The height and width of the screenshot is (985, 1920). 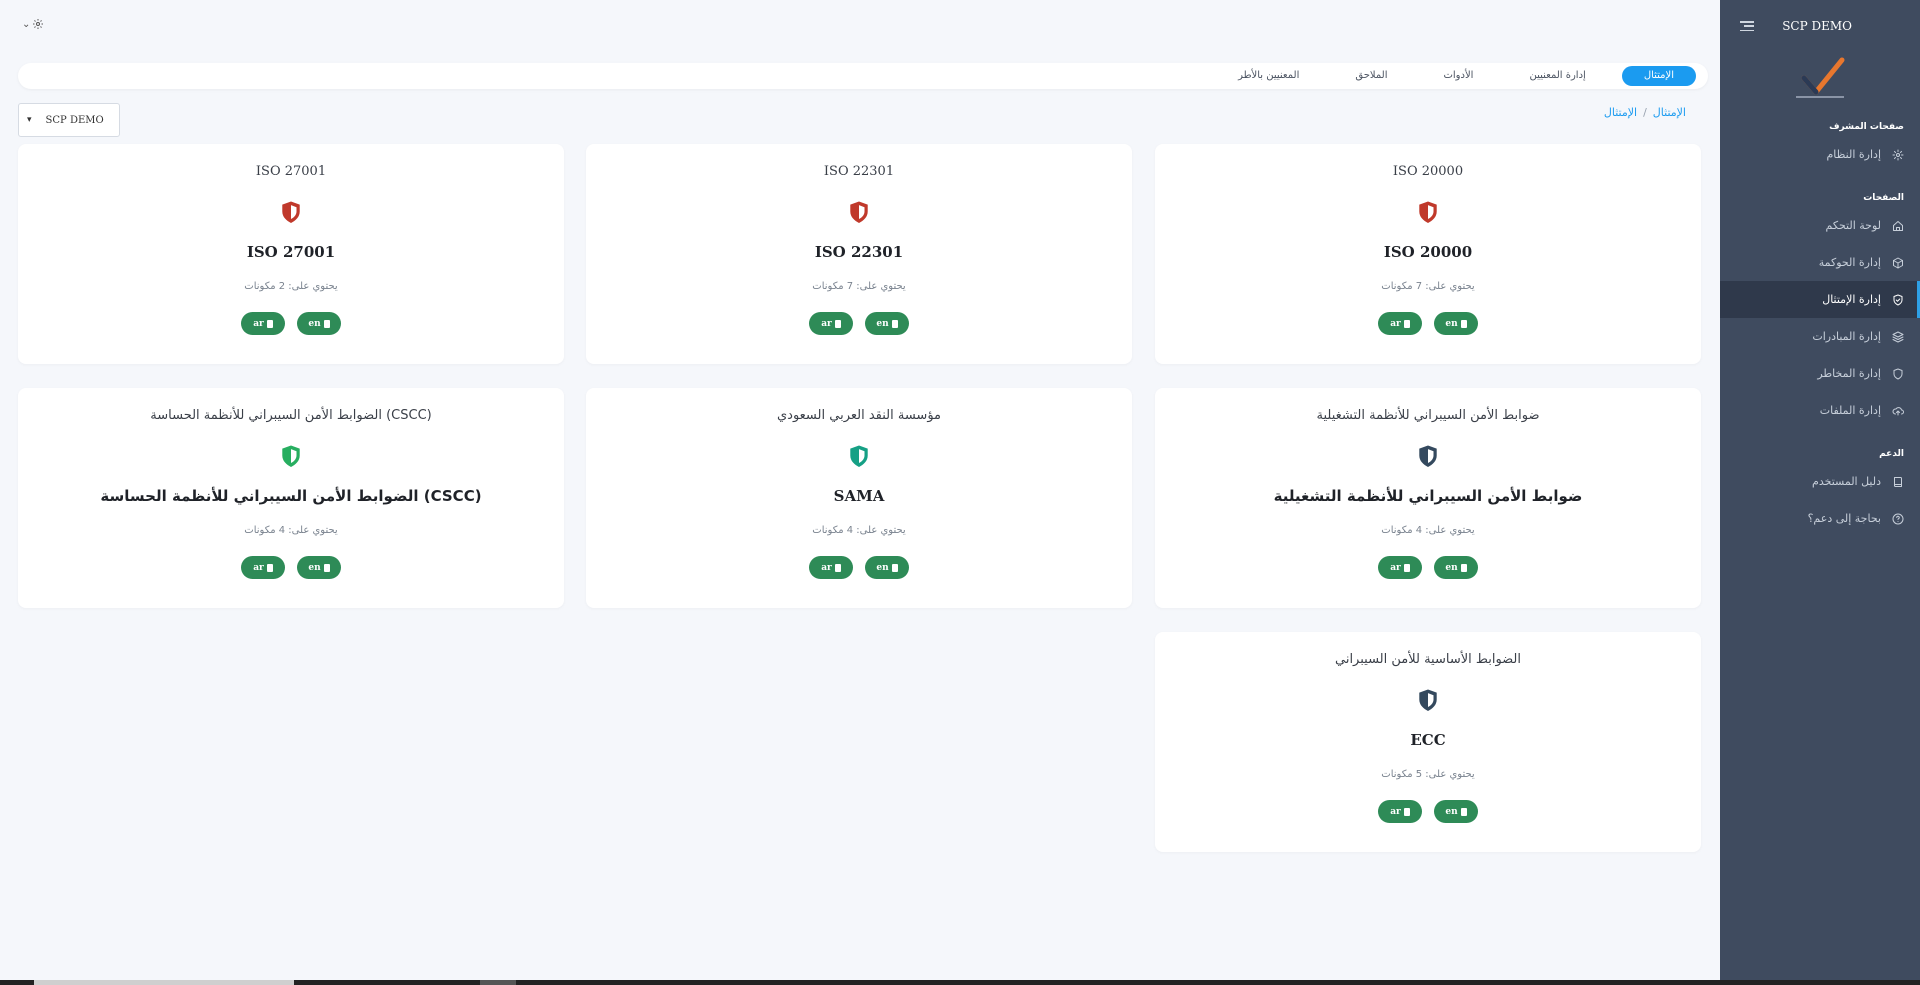 What do you see at coordinates (1849, 373) in the screenshot?
I see `sidebar-item-label: إدارة المخاطر` at bounding box center [1849, 373].